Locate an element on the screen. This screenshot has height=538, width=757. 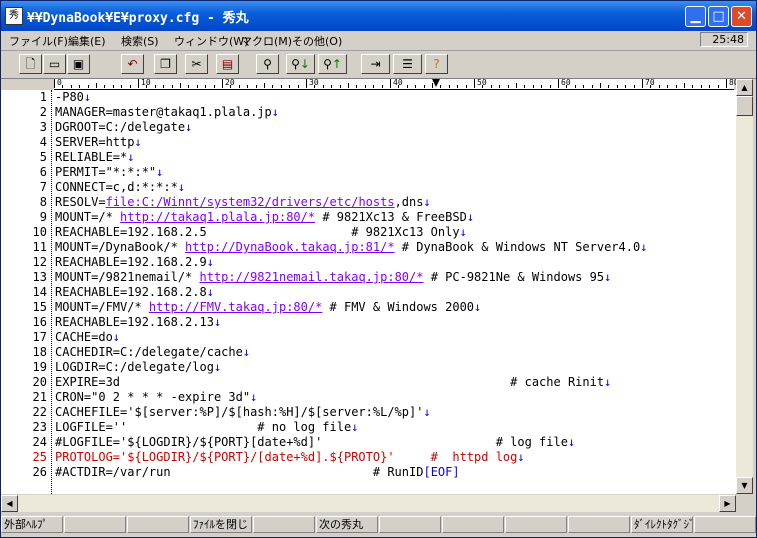
line-text: PERMIT="*:*:*"↓ is located at coordinates (109, 172).